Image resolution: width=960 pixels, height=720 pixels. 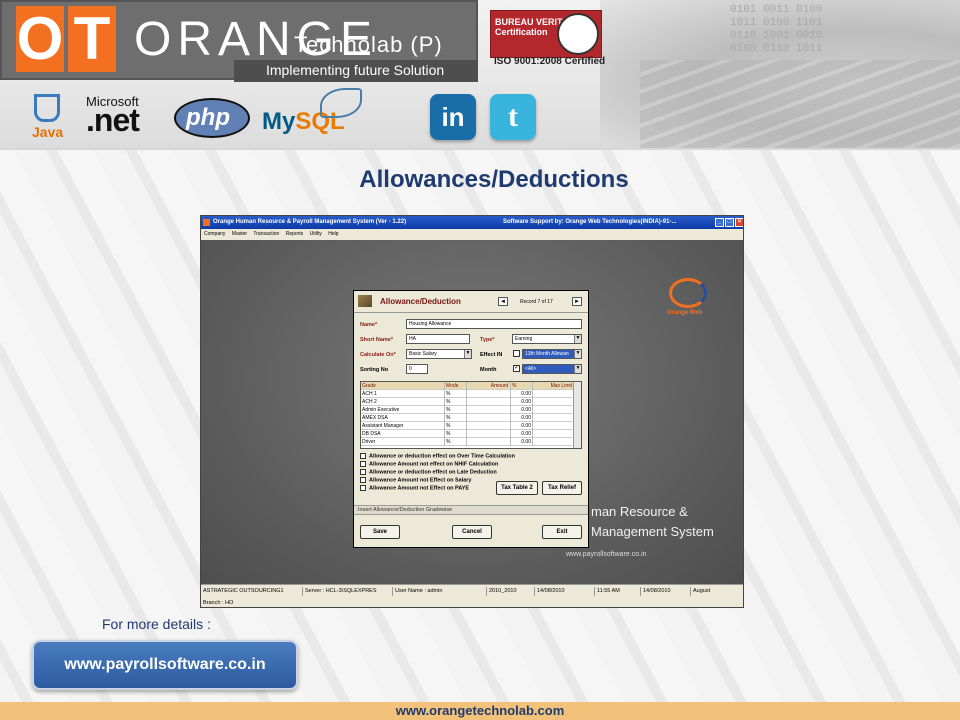 I want to click on tax-relief-button: Tax Relief, so click(x=562, y=488).